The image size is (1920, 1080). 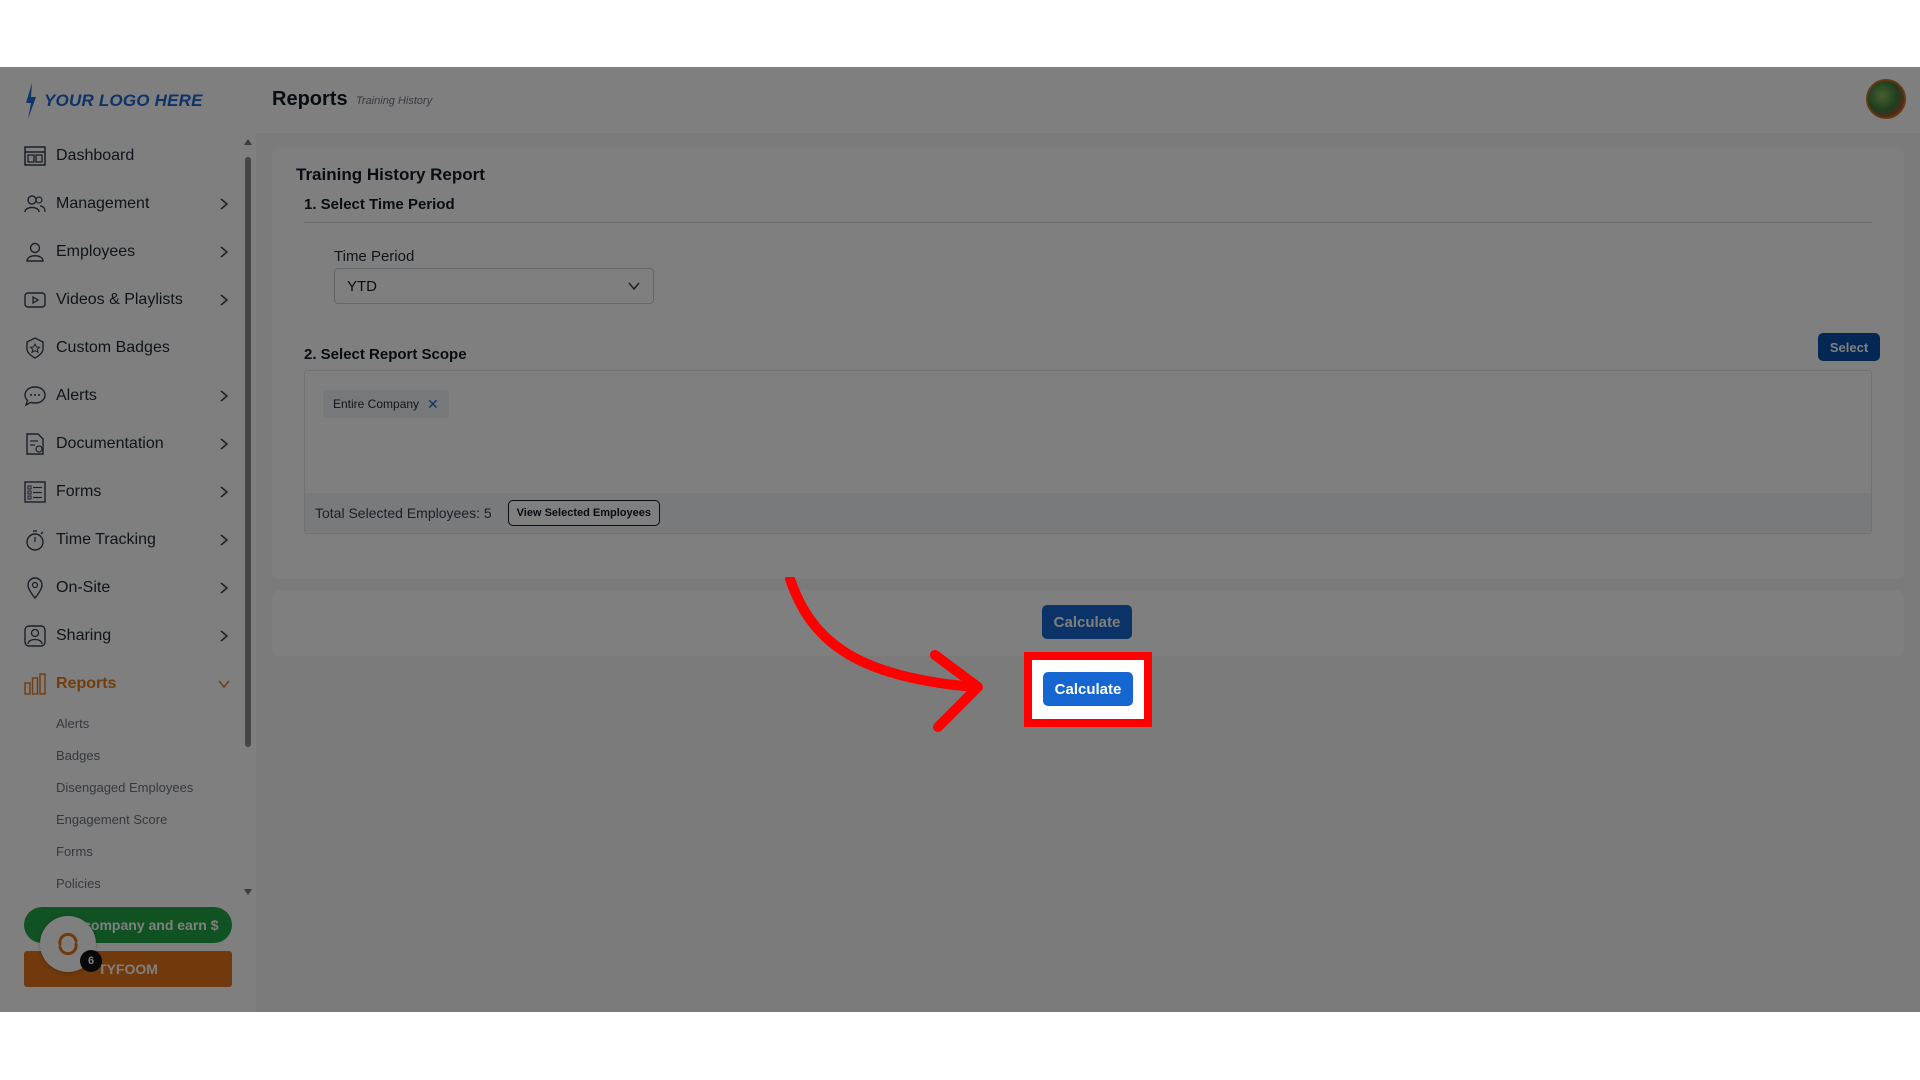 I want to click on scope-chip: Entire Company ✕, so click(x=386, y=404).